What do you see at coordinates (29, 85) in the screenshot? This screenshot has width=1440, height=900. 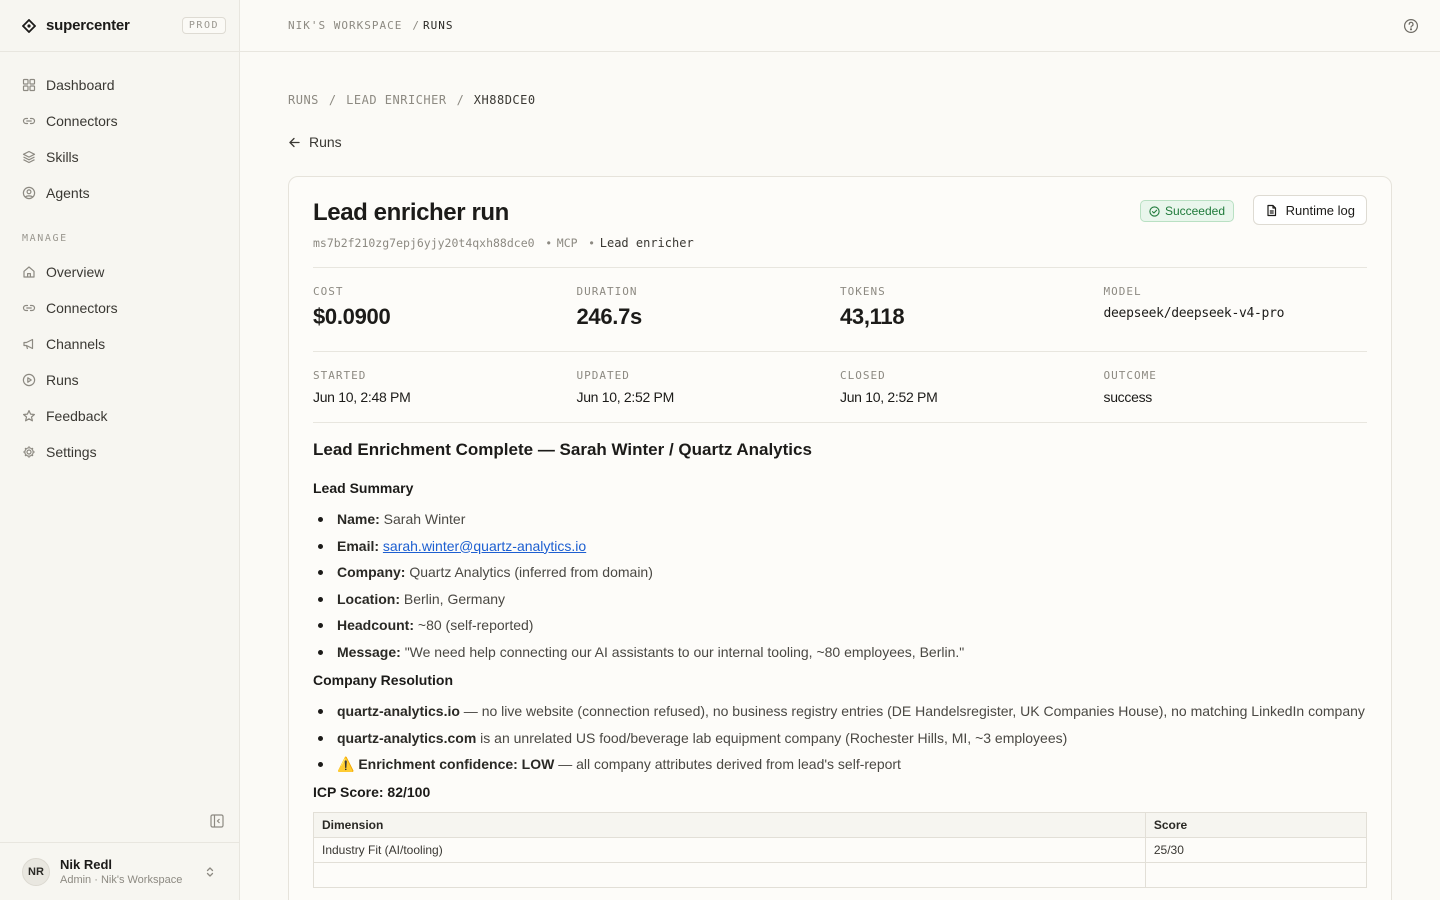 I see `grid-icon` at bounding box center [29, 85].